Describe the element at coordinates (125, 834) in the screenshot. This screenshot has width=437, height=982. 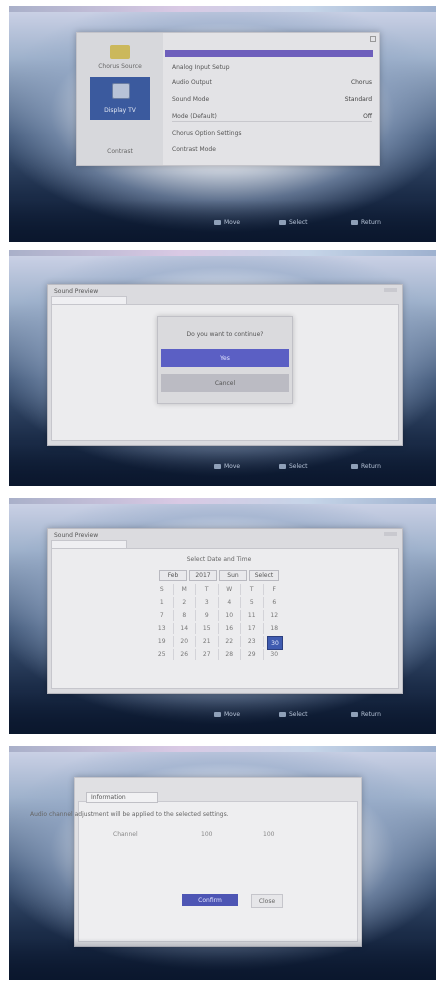
I see `channel-label: Channel` at that location.